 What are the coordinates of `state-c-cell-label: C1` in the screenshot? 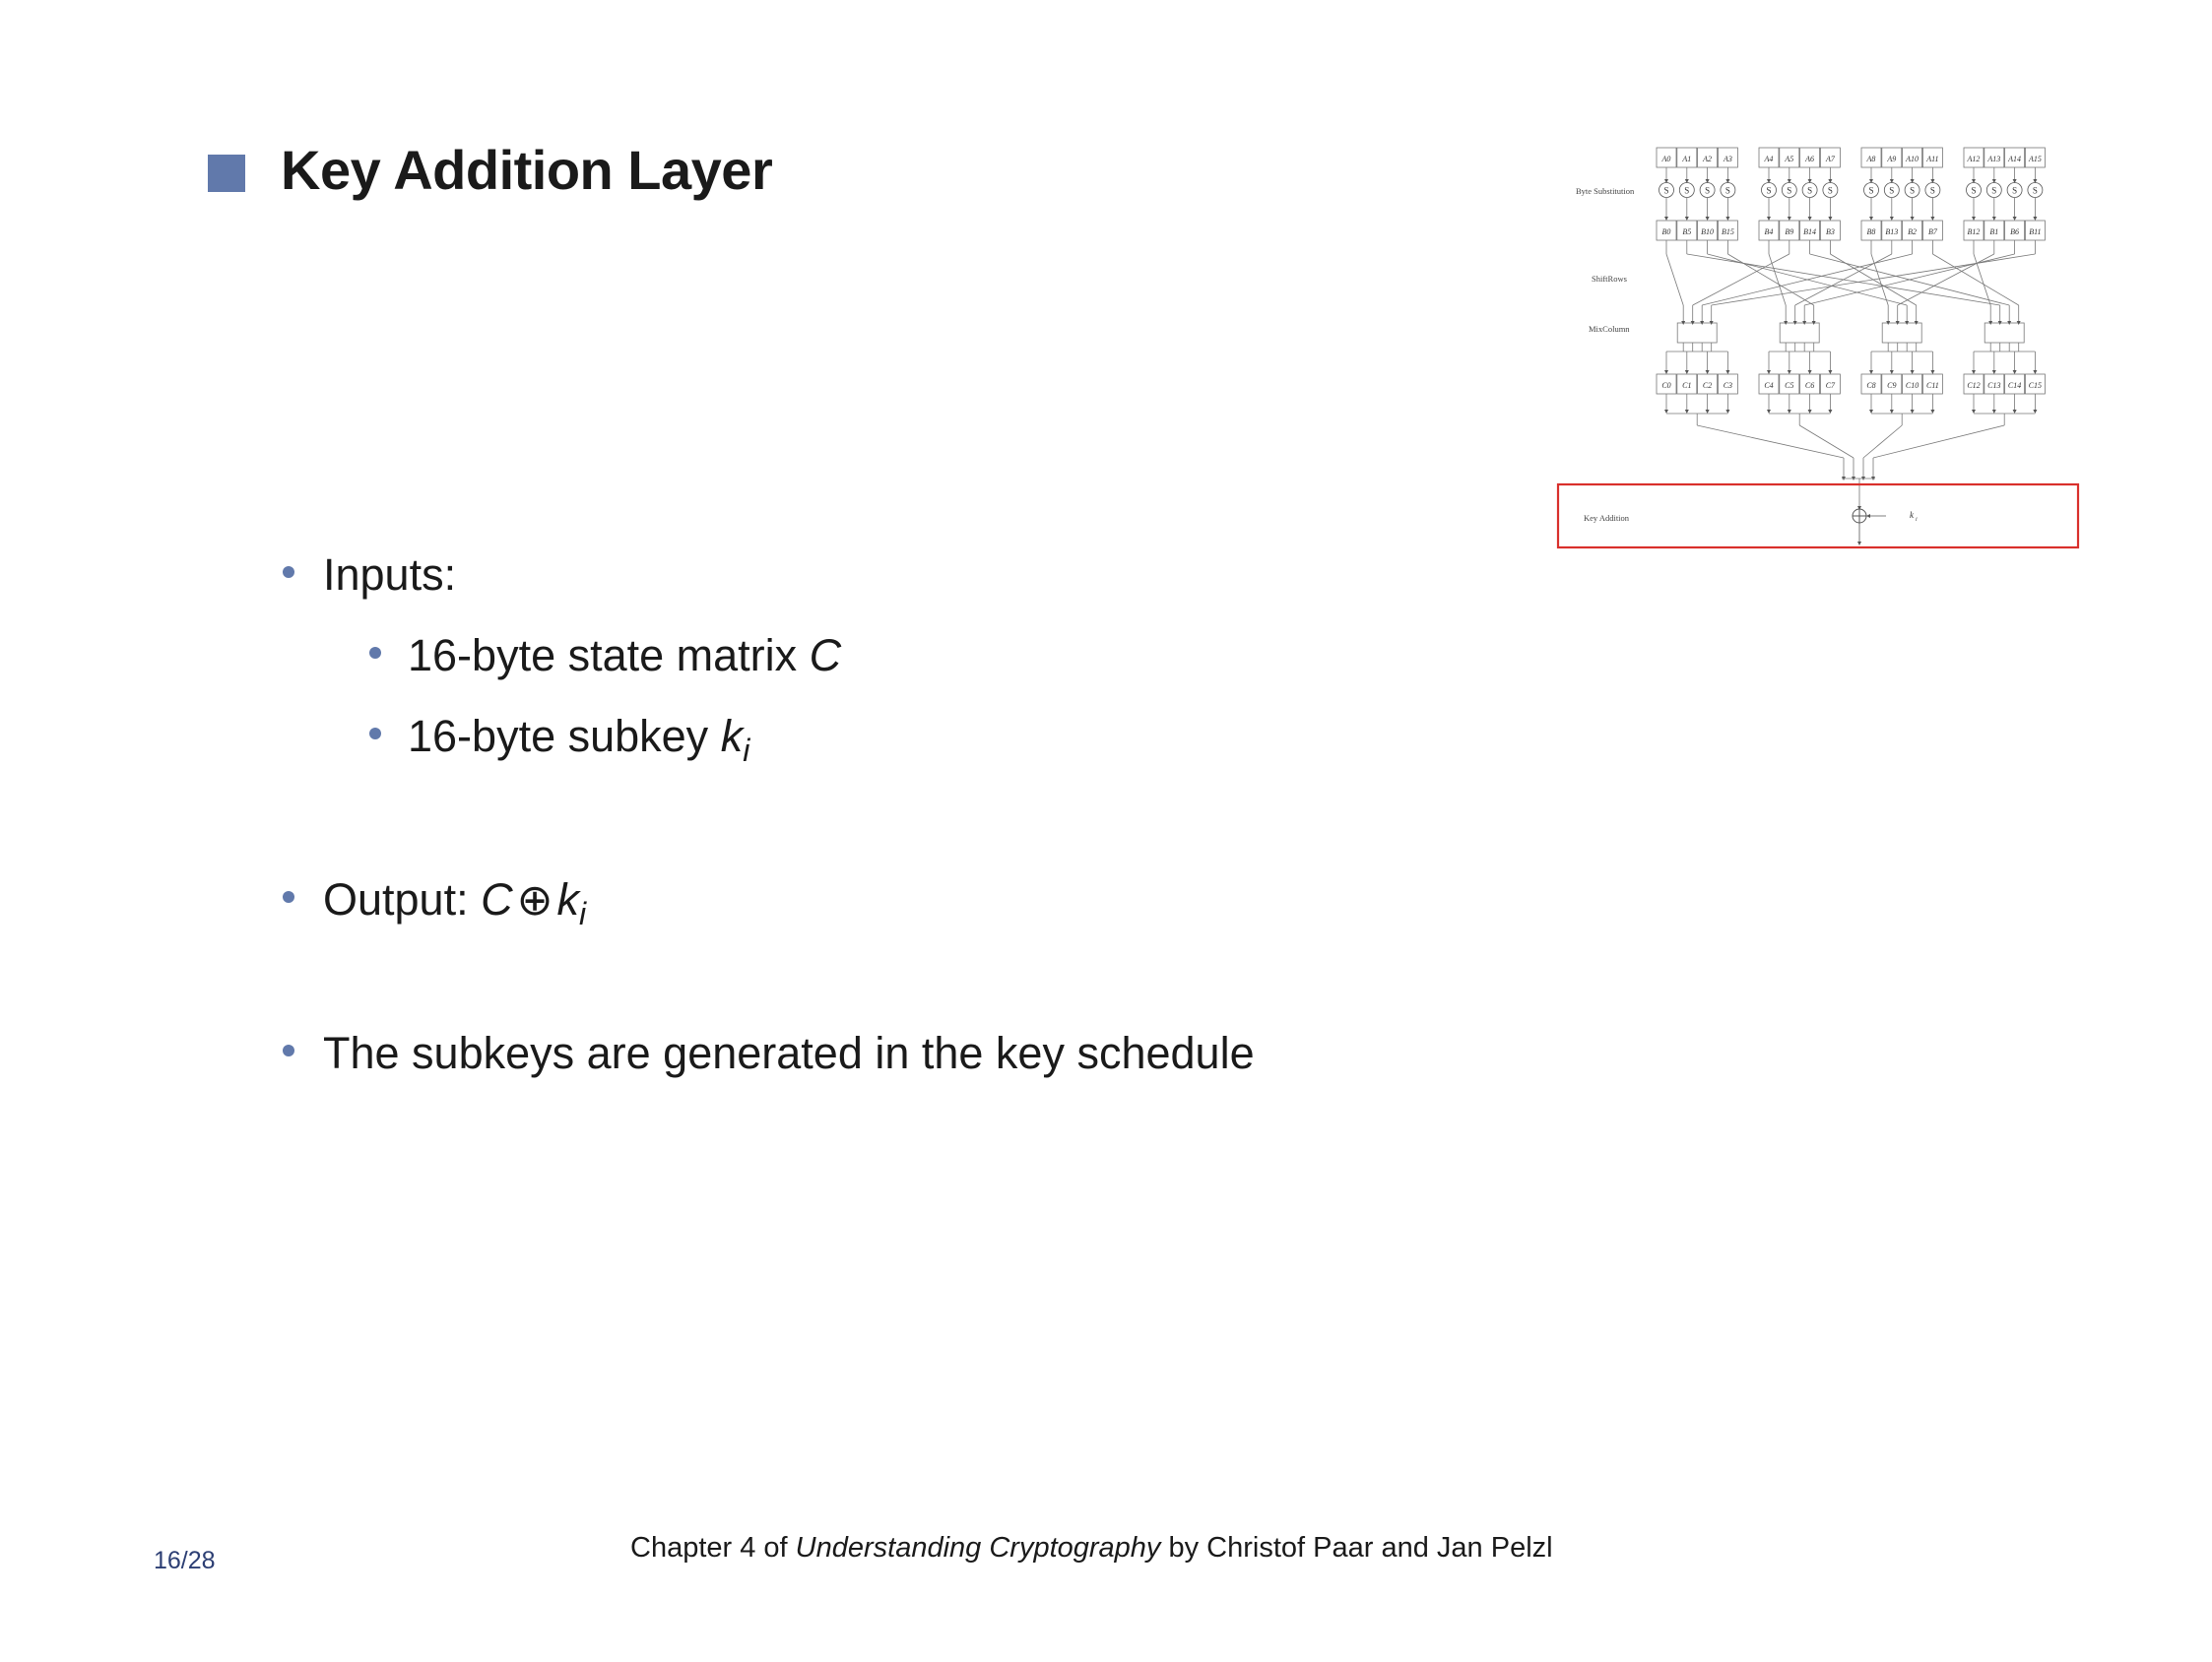 It's located at (1686, 386).